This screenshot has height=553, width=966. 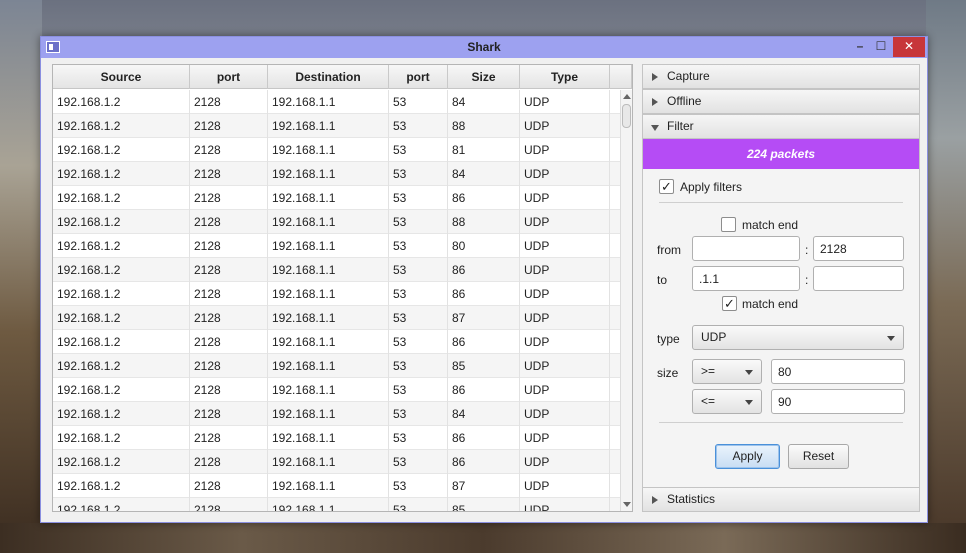 I want to click on cell-size: 88, so click(x=484, y=222).